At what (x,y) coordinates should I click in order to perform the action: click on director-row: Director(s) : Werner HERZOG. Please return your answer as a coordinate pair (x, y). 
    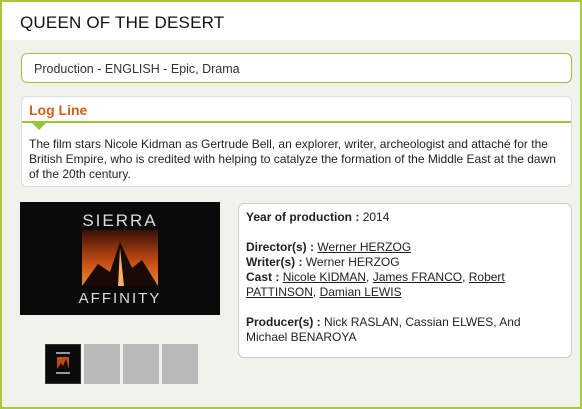
    Looking at the image, I should click on (405, 247).